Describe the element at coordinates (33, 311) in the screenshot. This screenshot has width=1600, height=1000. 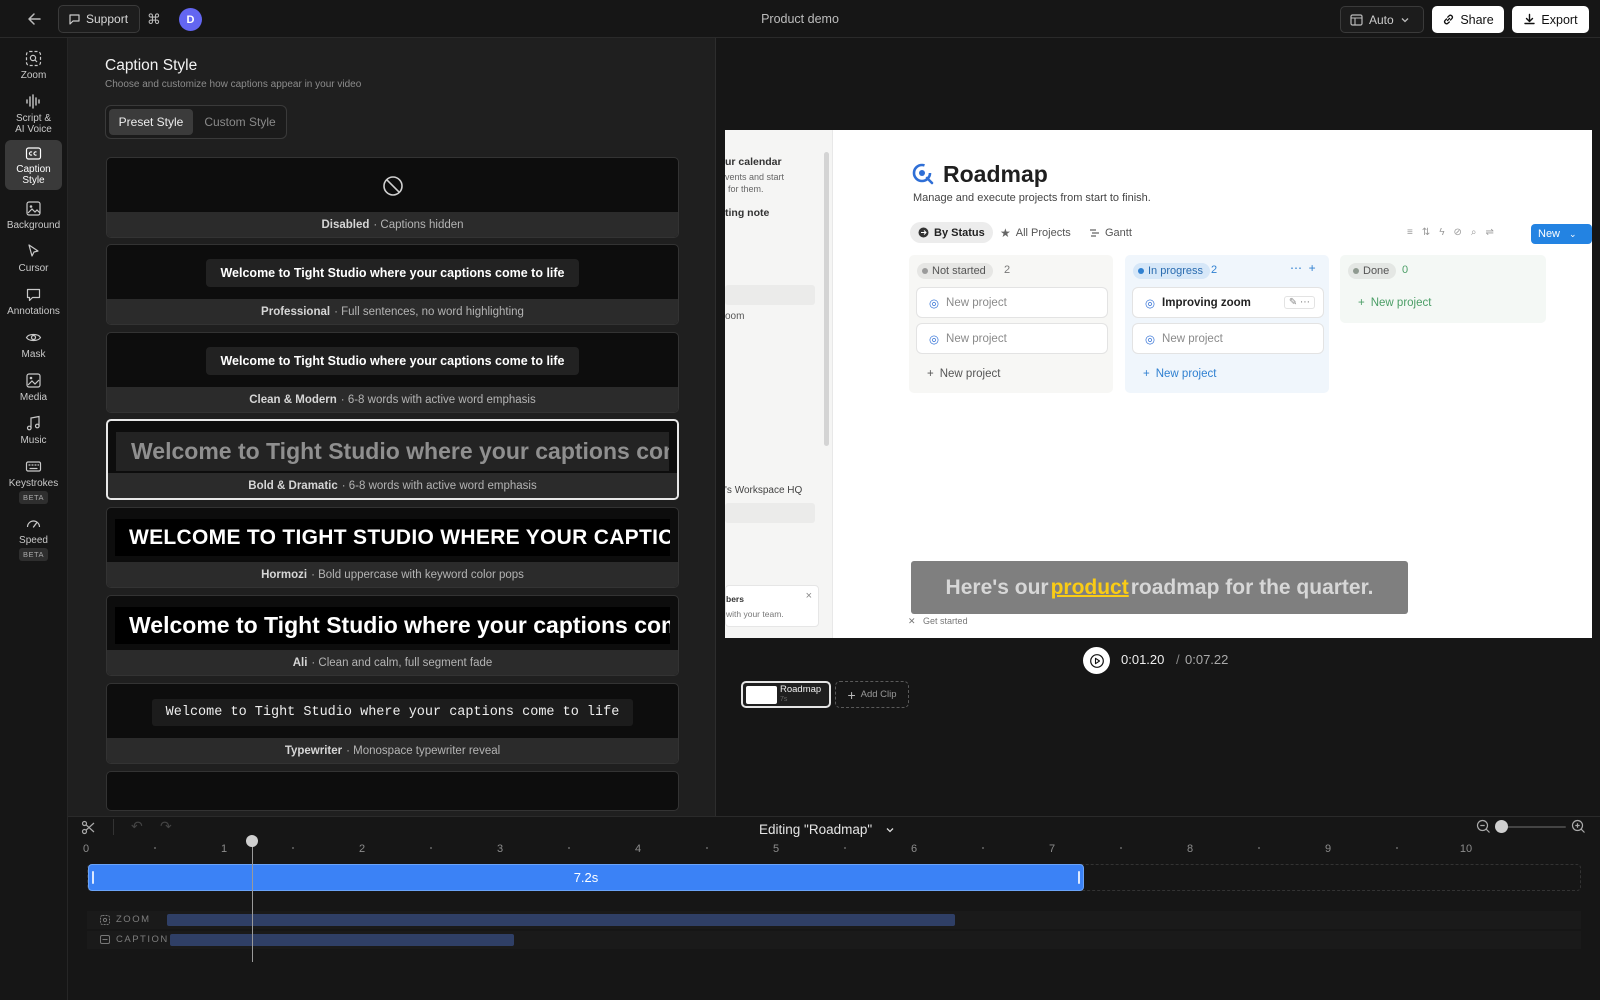
I see `sidebar-item-label: Annotations` at that location.